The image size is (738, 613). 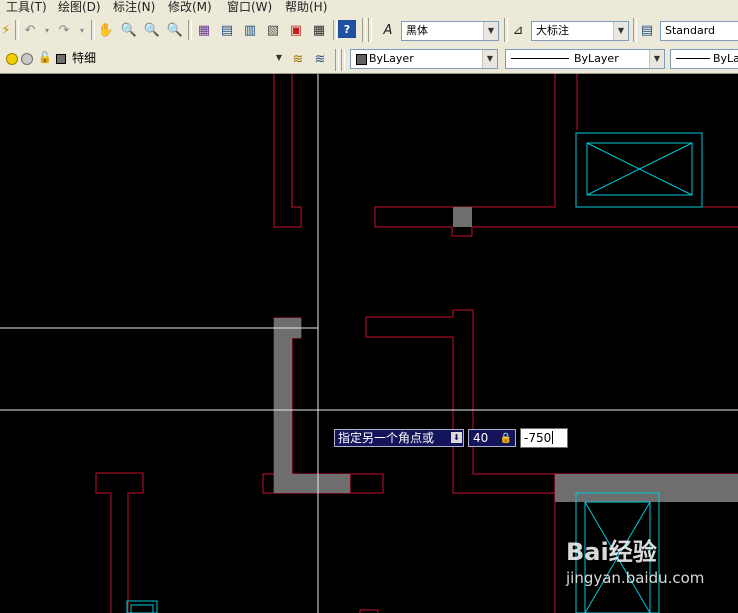 I want to click on layer-select: 特细 ▼, so click(x=177, y=59).